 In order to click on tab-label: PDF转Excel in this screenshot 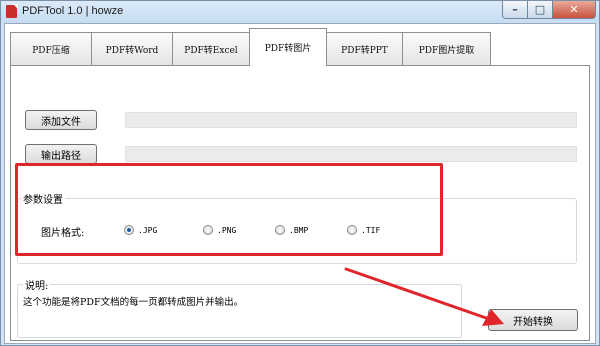, I will do `click(211, 51)`.